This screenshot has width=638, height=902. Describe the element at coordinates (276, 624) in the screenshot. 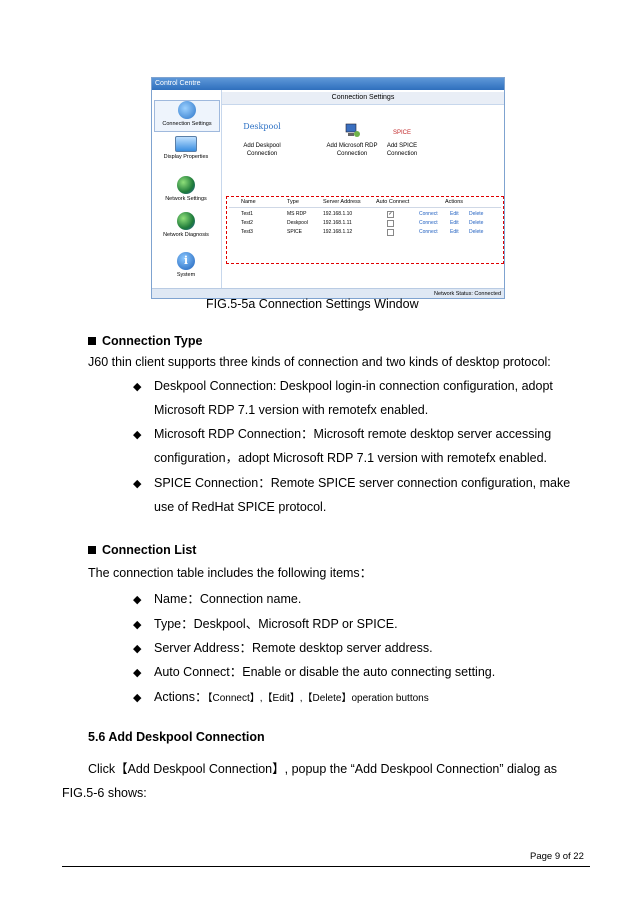

I see `bullet-text: Type：Deskpool、Microsoft RDP or SPICE.` at that location.